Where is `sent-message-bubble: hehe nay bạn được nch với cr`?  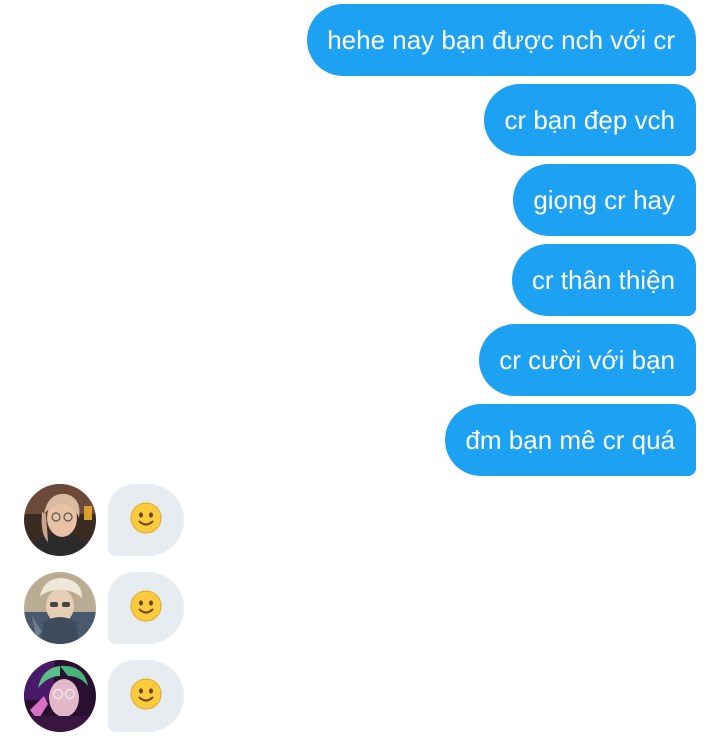
sent-message-bubble: hehe nay bạn được nch với cr is located at coordinates (501, 40).